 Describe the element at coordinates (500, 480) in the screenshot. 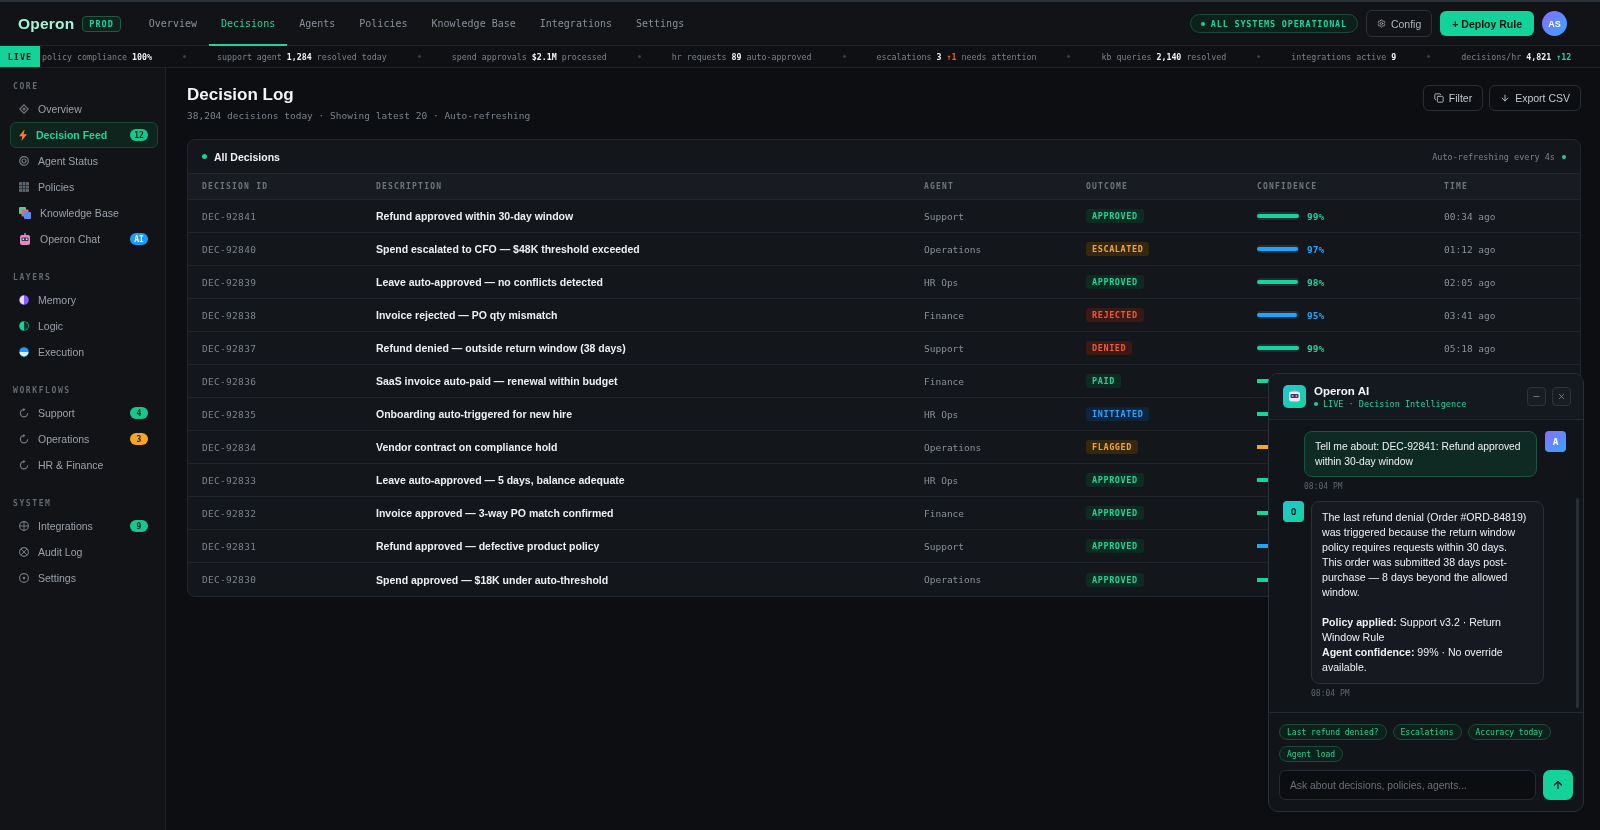

I see `decision-description: Leave auto-approved — 5 days, balance adequate` at that location.